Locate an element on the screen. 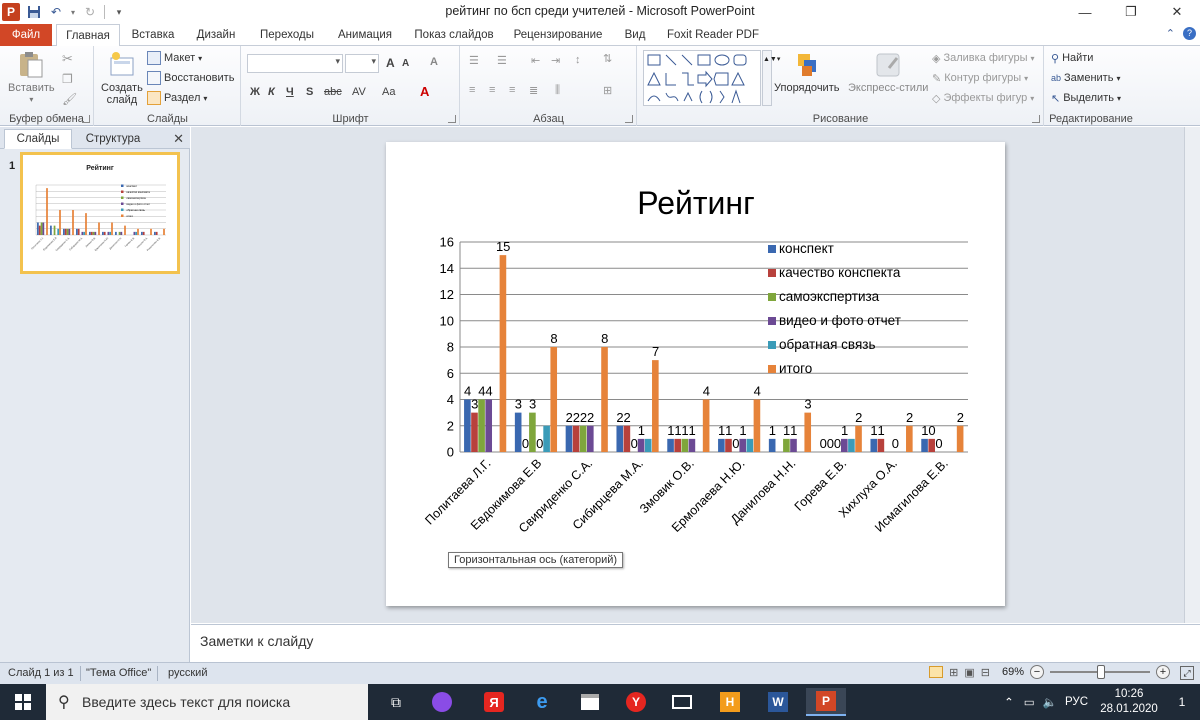 The width and height of the screenshot is (1200, 720). reset-button: Восстановить is located at coordinates (190, 78).